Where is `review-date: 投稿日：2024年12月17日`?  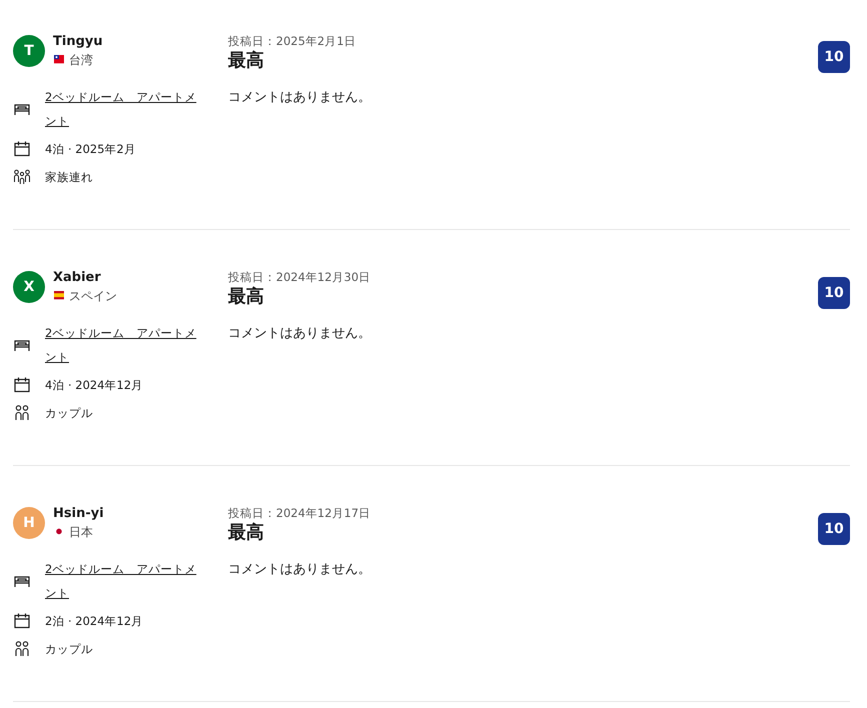
review-date: 投稿日：2024年12月17日 is located at coordinates (300, 513).